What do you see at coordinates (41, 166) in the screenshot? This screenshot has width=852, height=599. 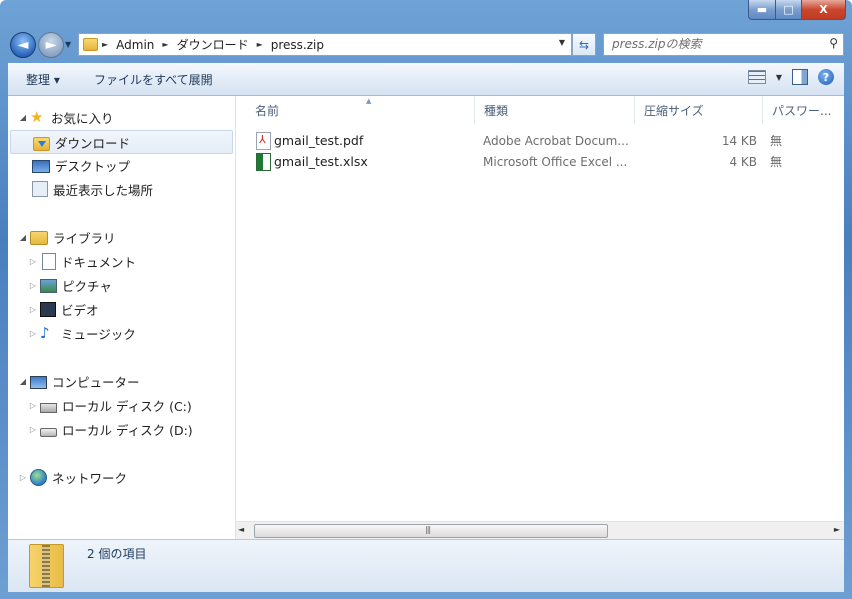 I see `desktop-icon` at bounding box center [41, 166].